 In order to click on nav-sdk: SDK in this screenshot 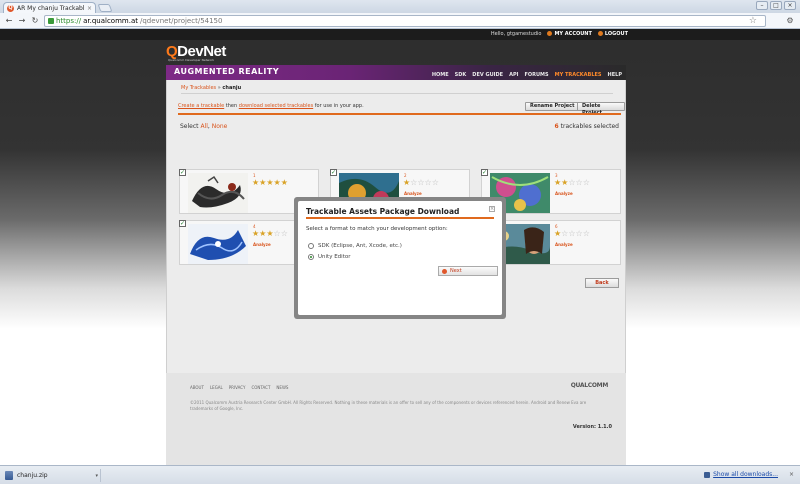, I will do `click(461, 75)`.